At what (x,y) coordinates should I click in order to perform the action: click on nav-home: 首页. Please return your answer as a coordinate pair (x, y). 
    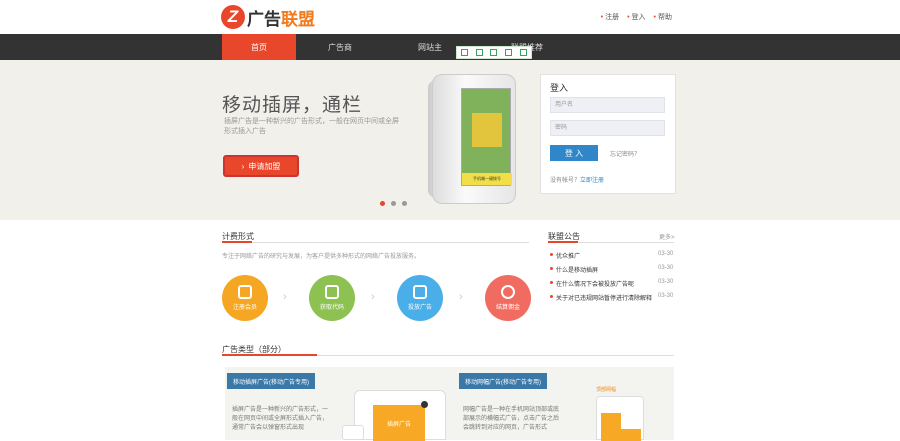
    Looking at the image, I should click on (259, 47).